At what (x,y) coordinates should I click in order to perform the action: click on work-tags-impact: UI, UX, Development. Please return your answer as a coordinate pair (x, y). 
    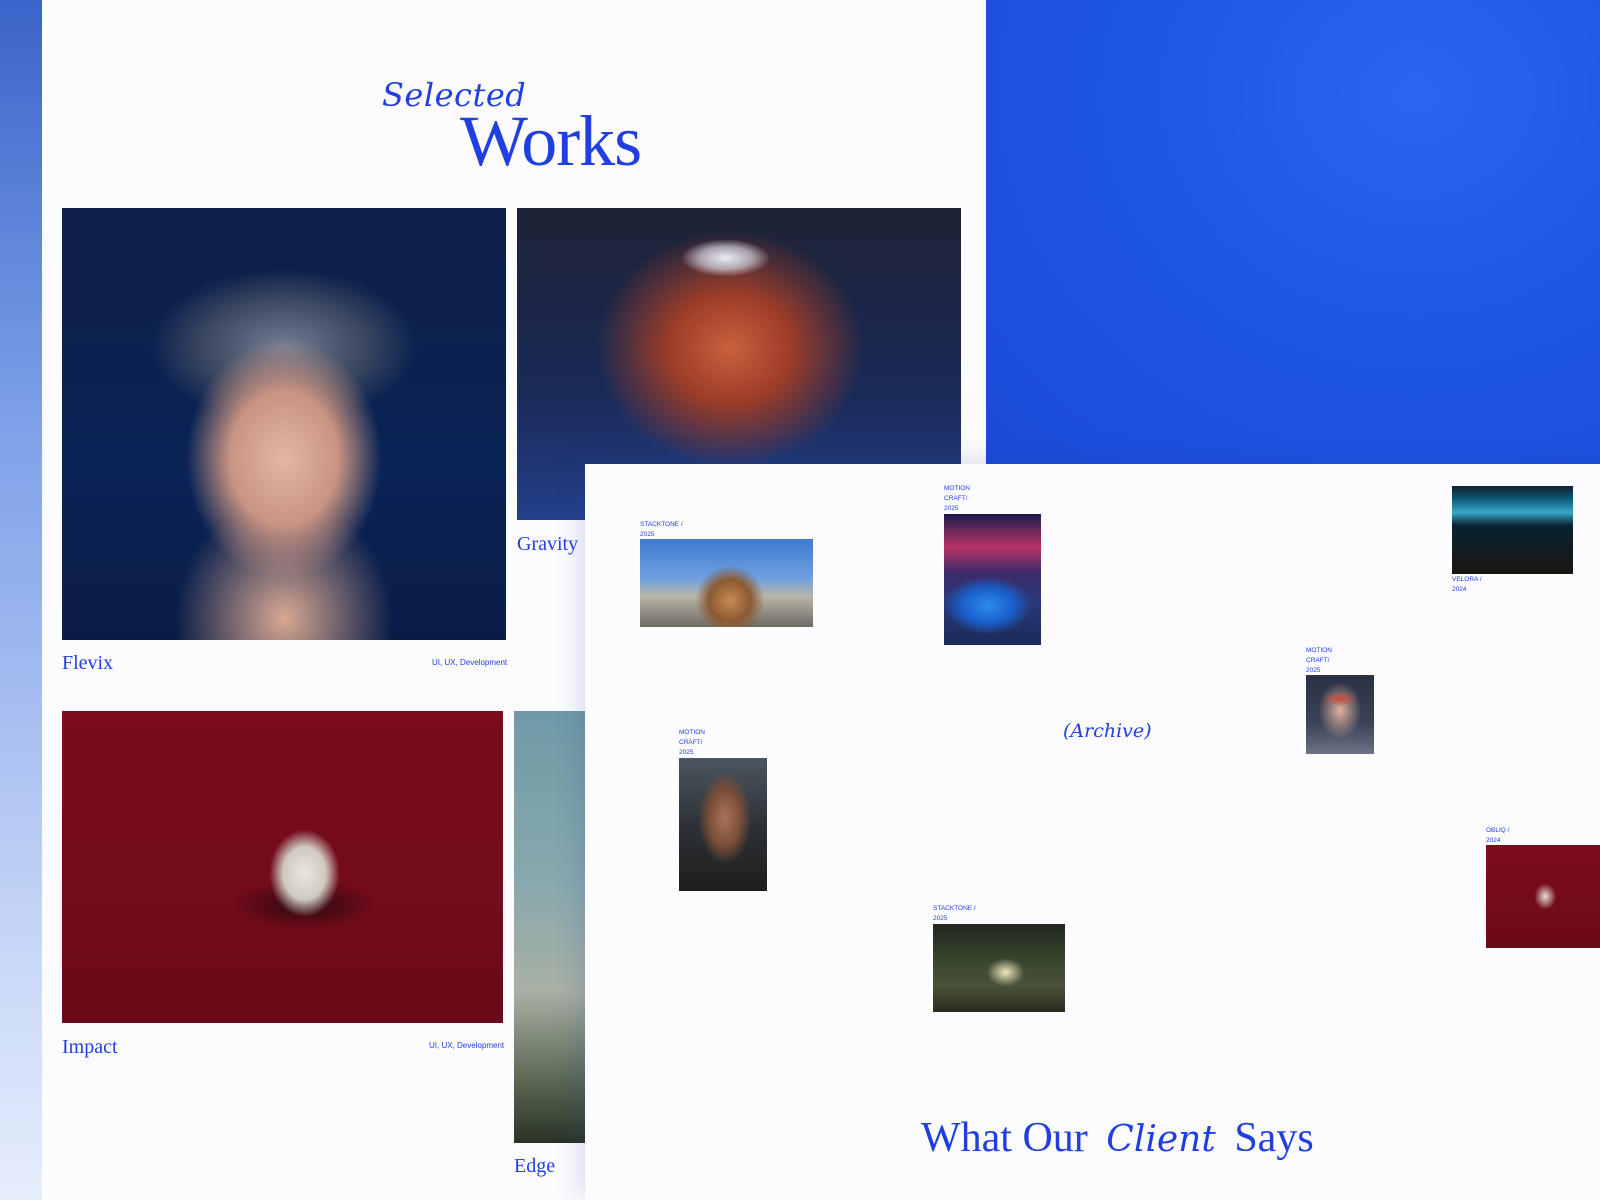
    Looking at the image, I should click on (467, 1045).